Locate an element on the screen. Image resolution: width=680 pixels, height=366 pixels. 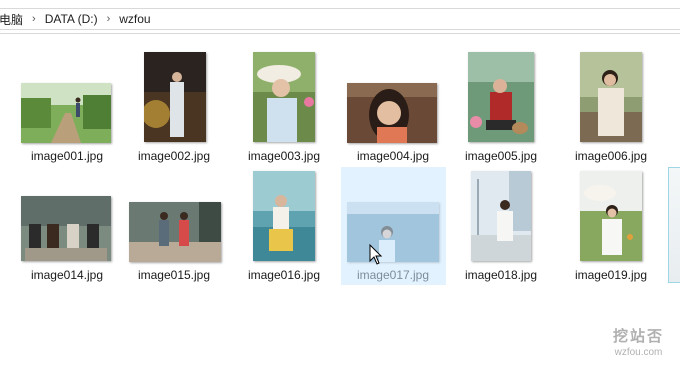
mouse-pointer-icon is located at coordinates (376, 254).